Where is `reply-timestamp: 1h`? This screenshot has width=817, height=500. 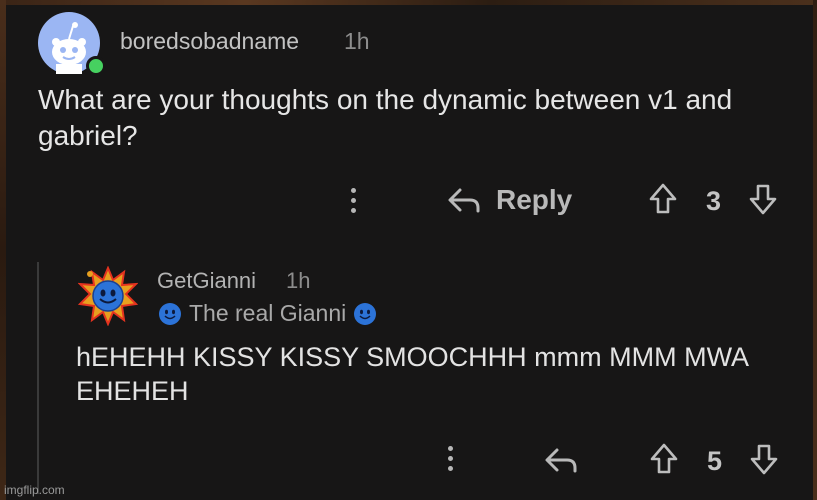 reply-timestamp: 1h is located at coordinates (298, 280).